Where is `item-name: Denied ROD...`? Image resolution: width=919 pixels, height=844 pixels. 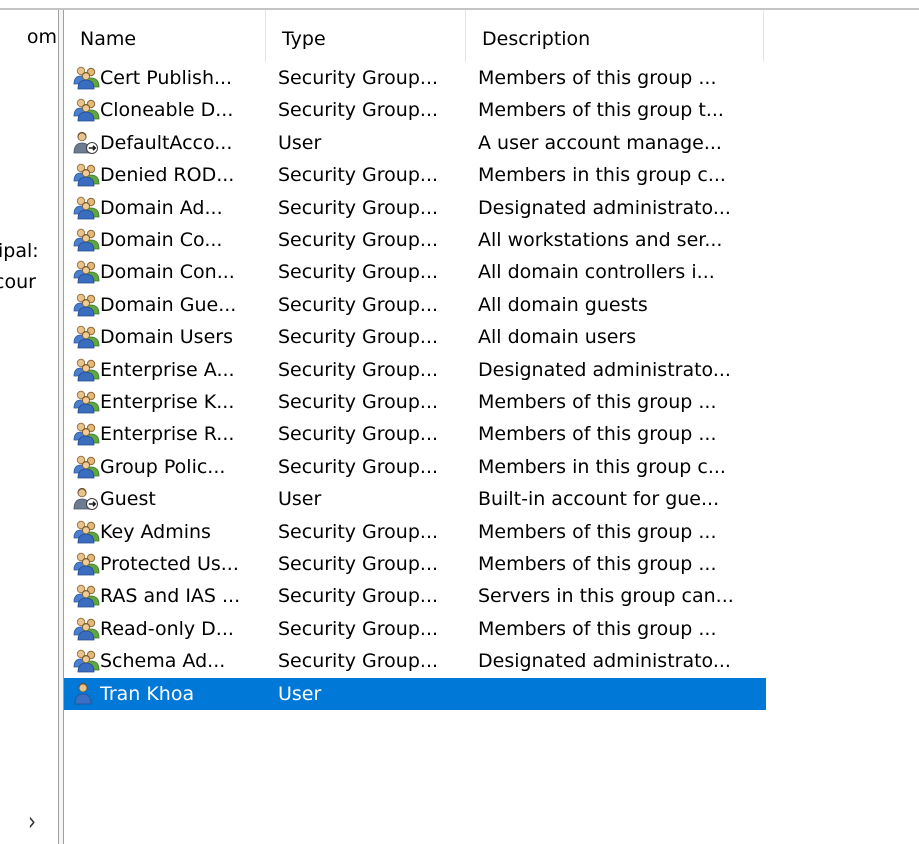 item-name: Denied ROD... is located at coordinates (167, 175).